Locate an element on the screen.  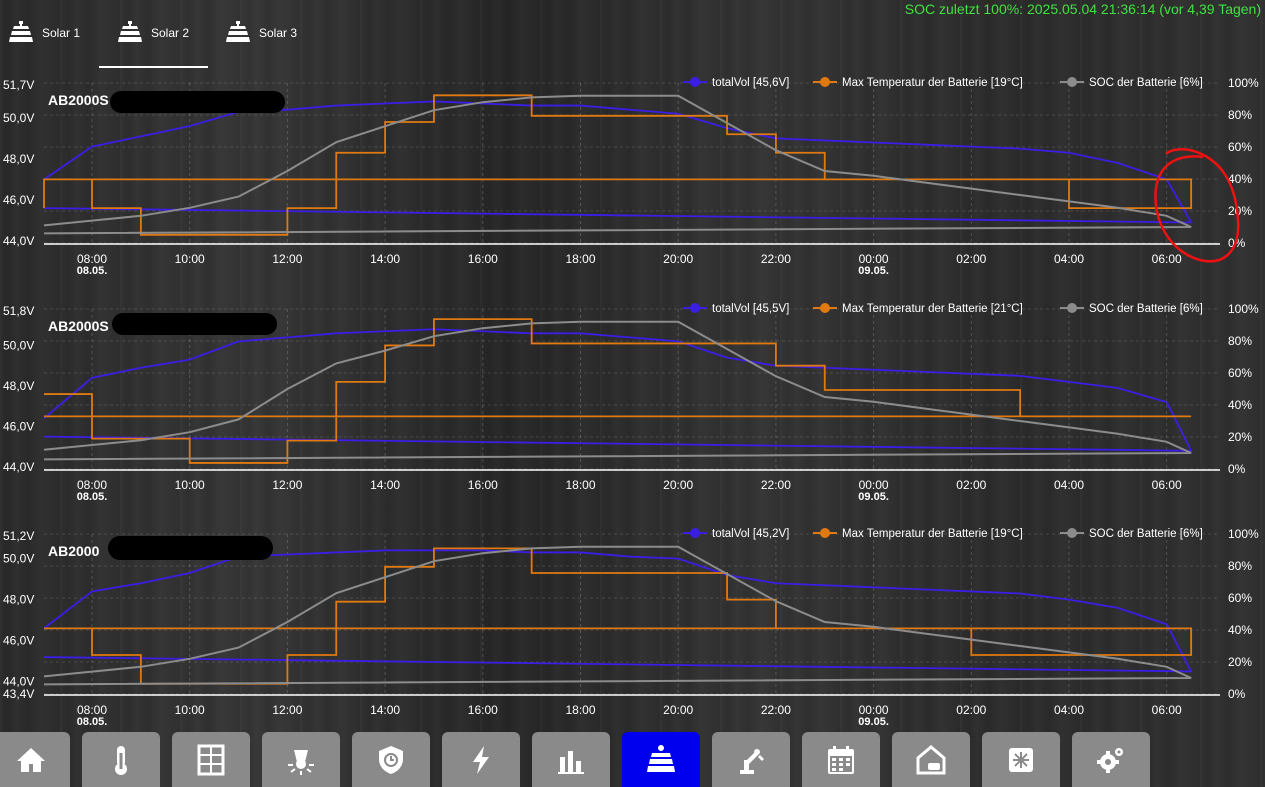
y-left-tick-label: 51,2V is located at coordinates (18, 536).